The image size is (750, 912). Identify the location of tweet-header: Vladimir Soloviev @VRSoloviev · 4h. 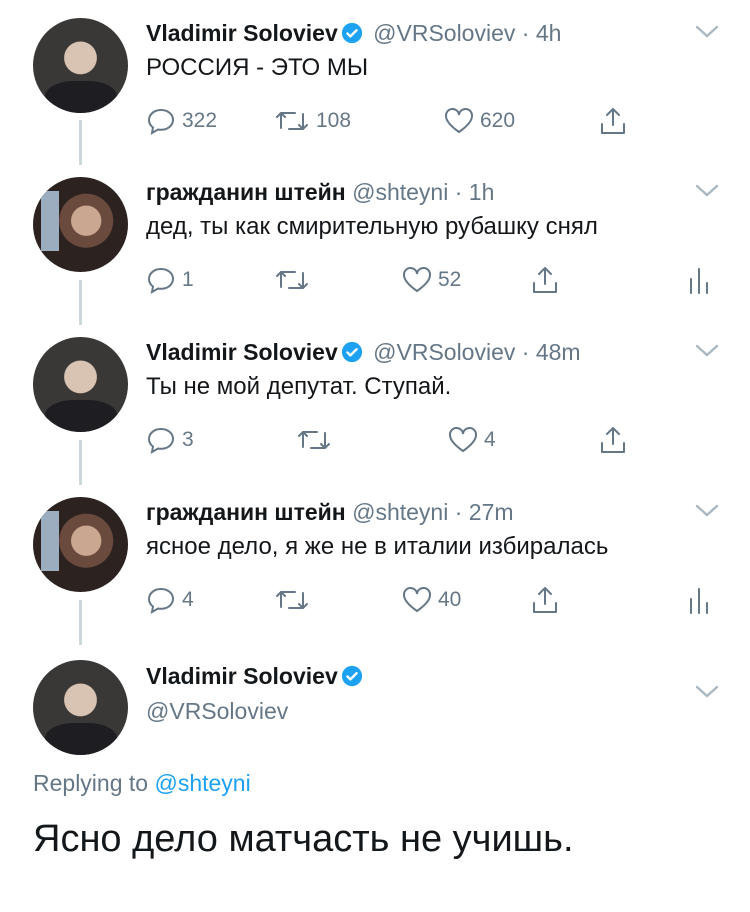
(353, 34).